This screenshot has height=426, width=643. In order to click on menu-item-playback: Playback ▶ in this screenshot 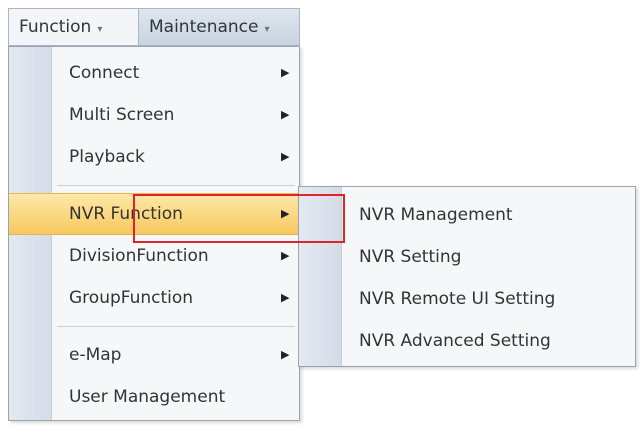, I will do `click(154, 157)`.